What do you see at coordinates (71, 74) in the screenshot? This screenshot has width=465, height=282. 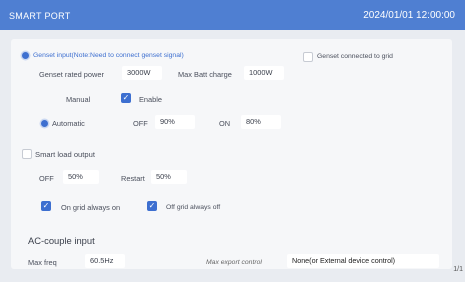 I see `rated-power-label: Genset rated power` at bounding box center [71, 74].